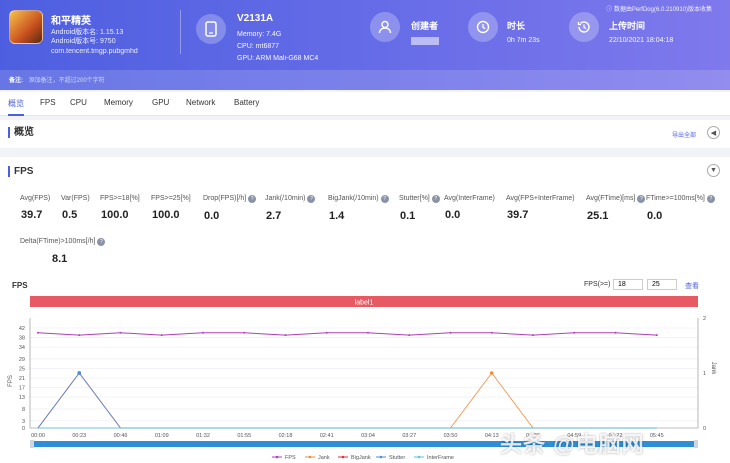  Describe the element at coordinates (657, 436) in the screenshot. I see `x-tick-label: 05:45` at that location.